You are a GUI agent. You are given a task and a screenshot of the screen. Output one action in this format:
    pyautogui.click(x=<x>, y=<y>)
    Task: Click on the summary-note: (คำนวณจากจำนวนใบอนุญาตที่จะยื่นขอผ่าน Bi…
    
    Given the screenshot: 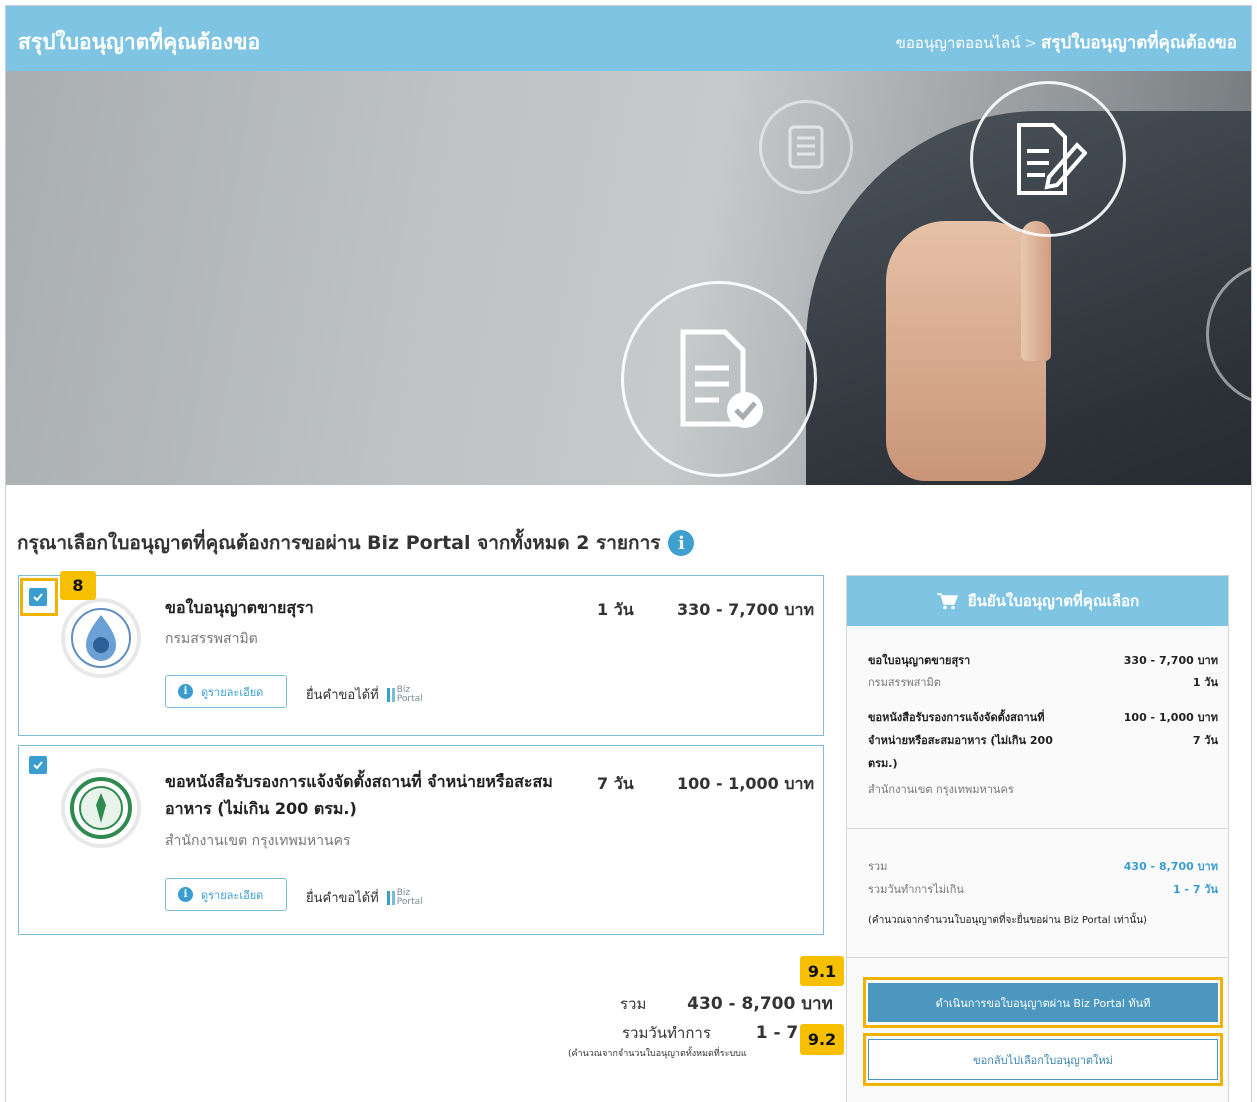 What is the action you would take?
    pyautogui.click(x=1007, y=920)
    